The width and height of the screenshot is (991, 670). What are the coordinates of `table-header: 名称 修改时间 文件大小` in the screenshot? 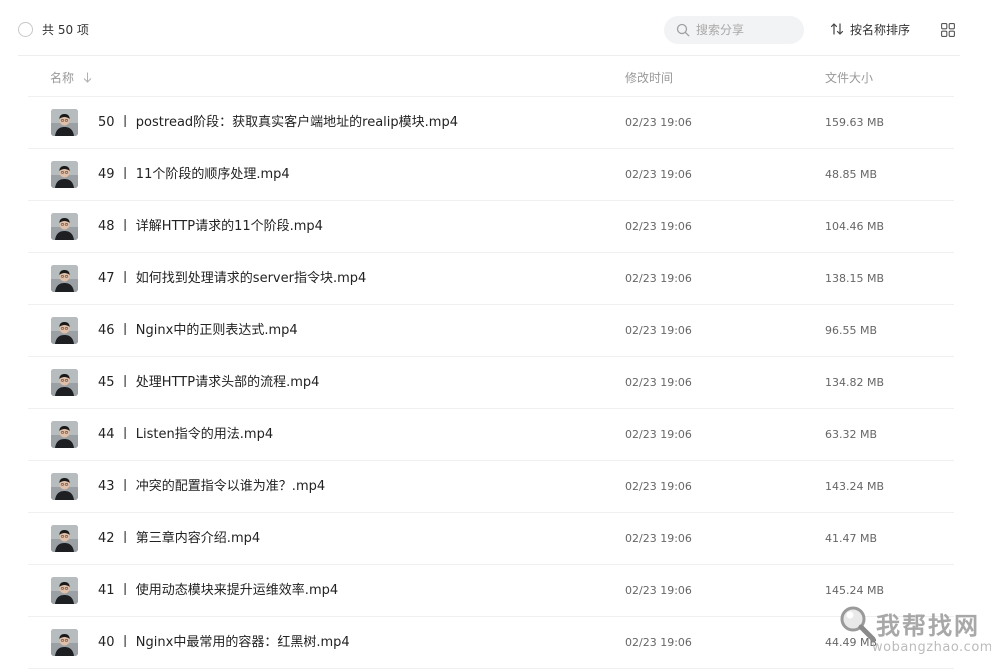 It's located at (491, 78).